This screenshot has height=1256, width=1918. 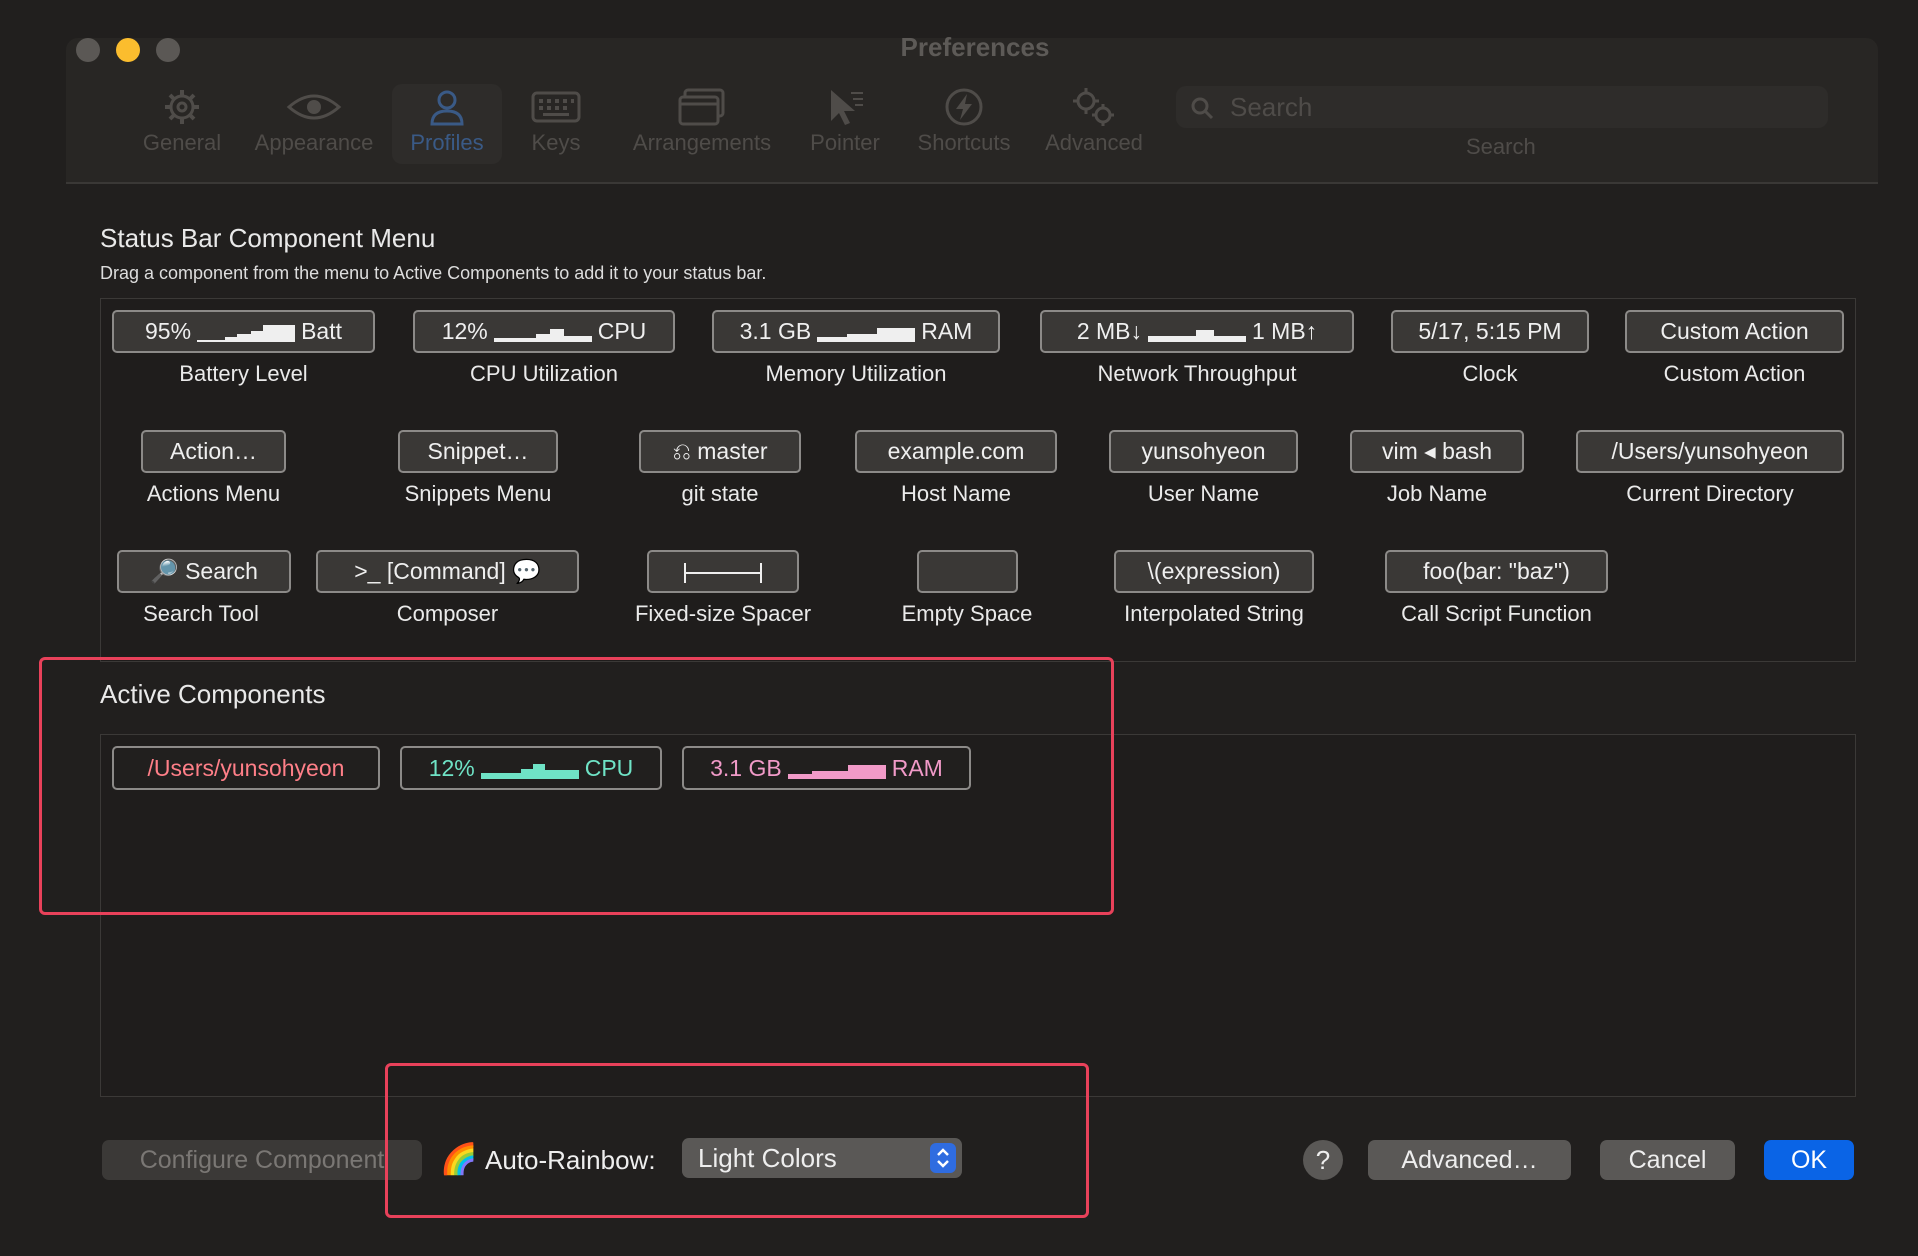 I want to click on call-script-function-label: Call Script Function, so click(x=1496, y=613).